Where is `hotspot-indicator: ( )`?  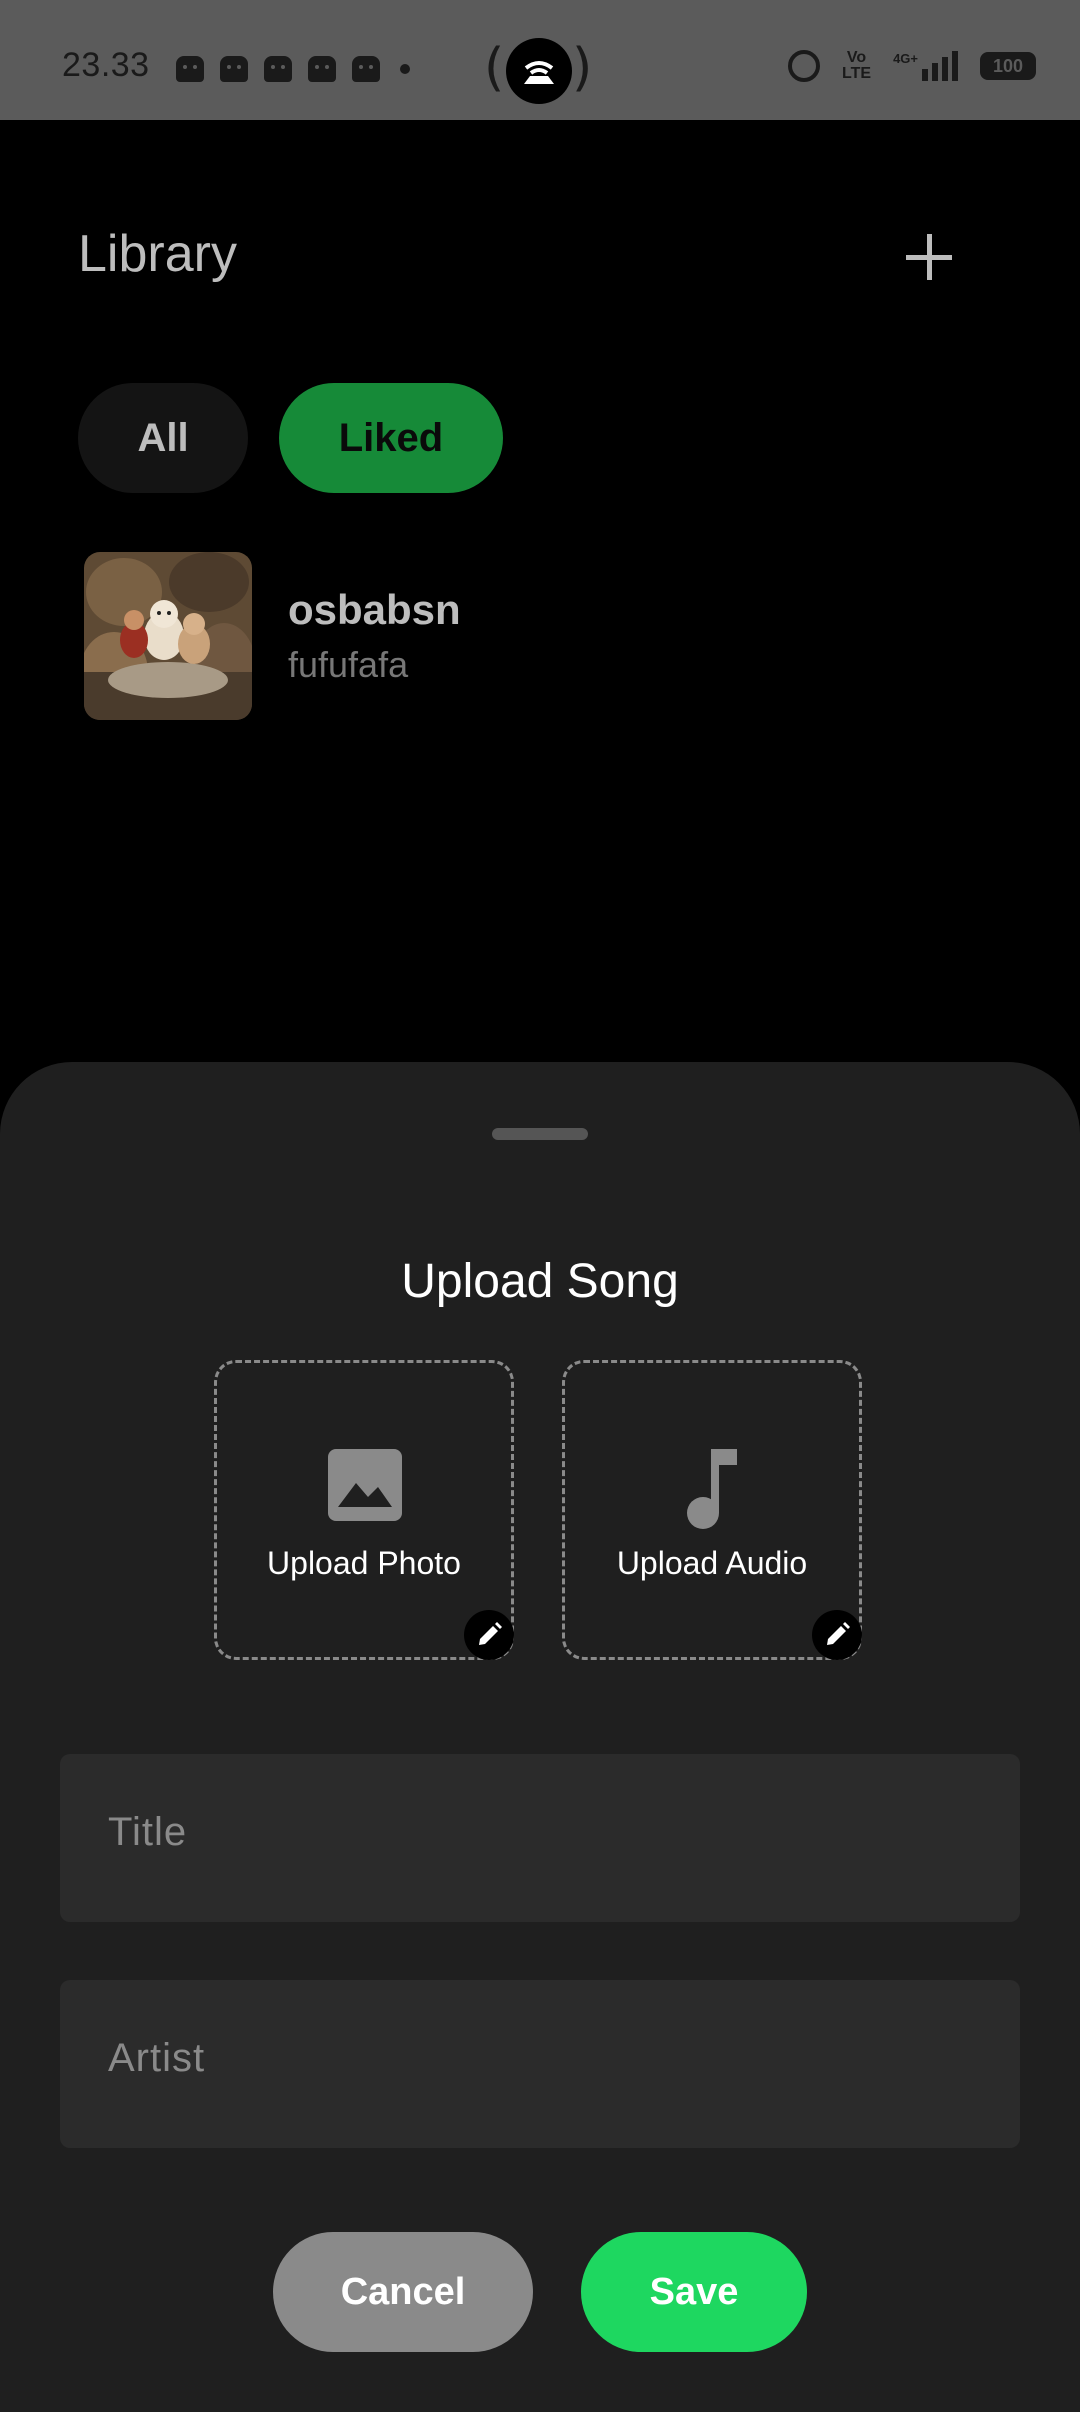 hotspot-indicator: ( ) is located at coordinates (538, 70).